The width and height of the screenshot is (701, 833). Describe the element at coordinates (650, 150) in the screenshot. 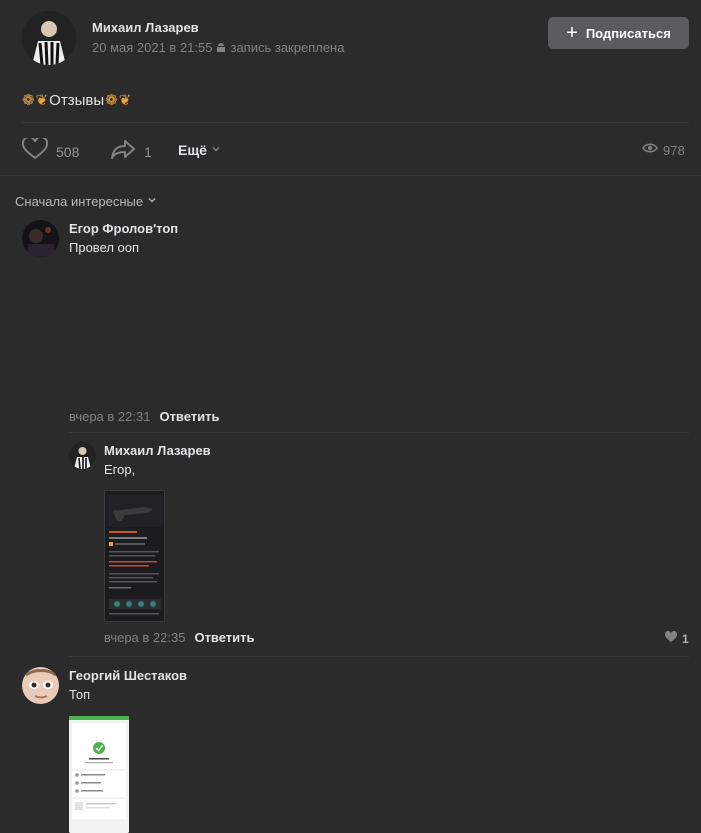

I see `eye-icon` at that location.